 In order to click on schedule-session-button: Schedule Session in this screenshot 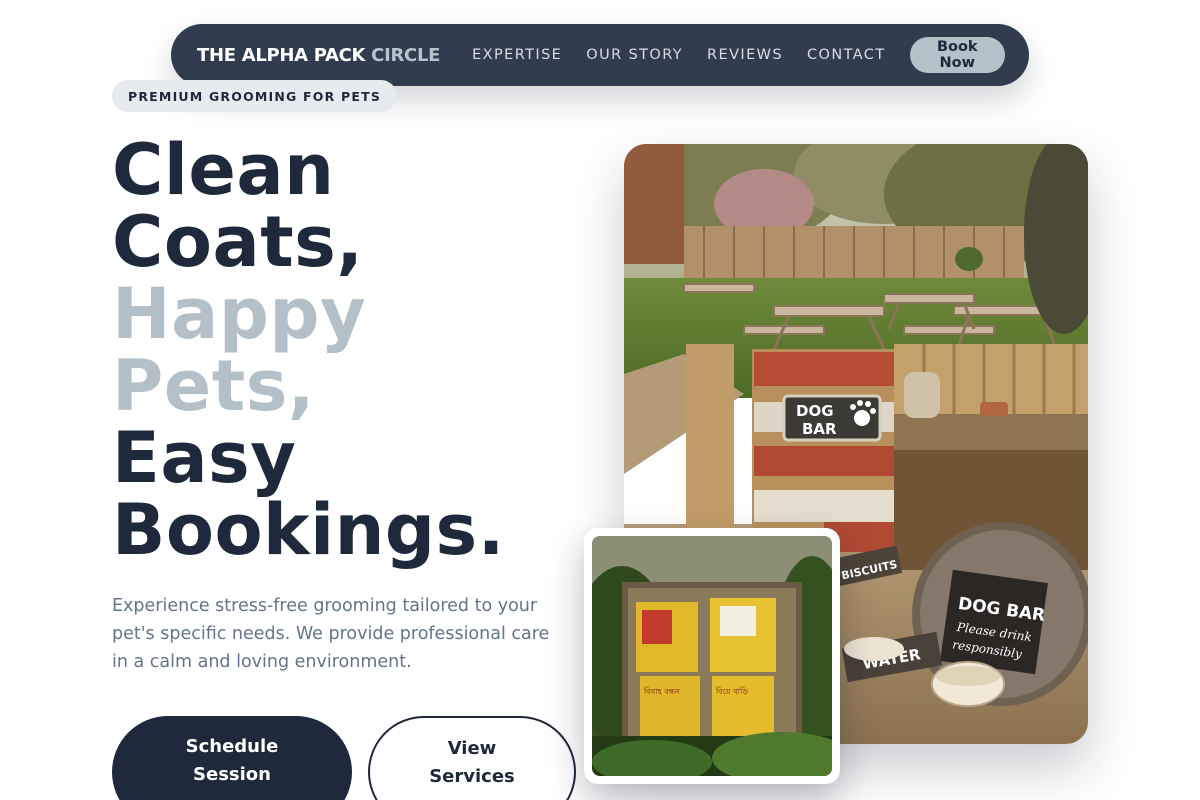, I will do `click(232, 758)`.